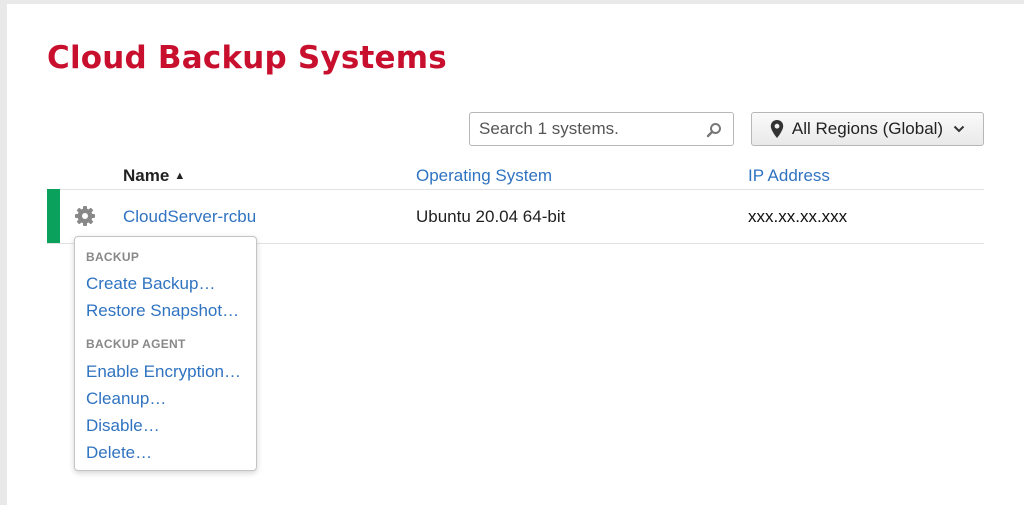 This screenshot has width=1024, height=505. Describe the element at coordinates (484, 176) in the screenshot. I see `column-header-os: Operating System` at that location.